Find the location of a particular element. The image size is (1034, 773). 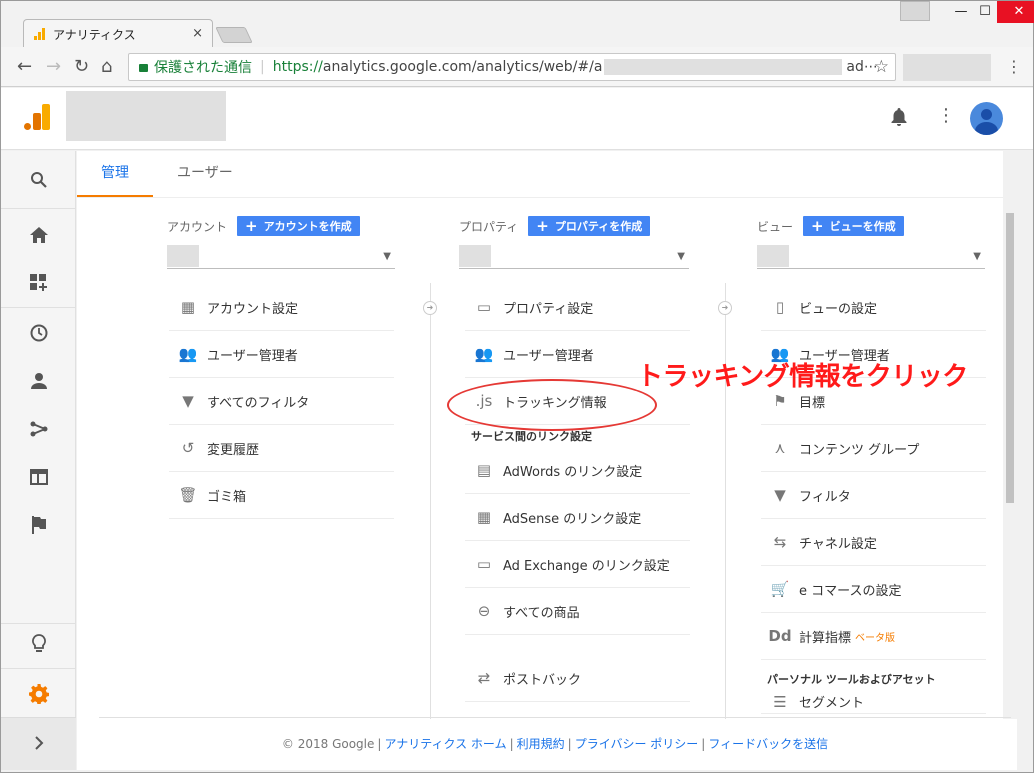

channel-settings-item: ⇆ チャネル設定 is located at coordinates (873, 542).